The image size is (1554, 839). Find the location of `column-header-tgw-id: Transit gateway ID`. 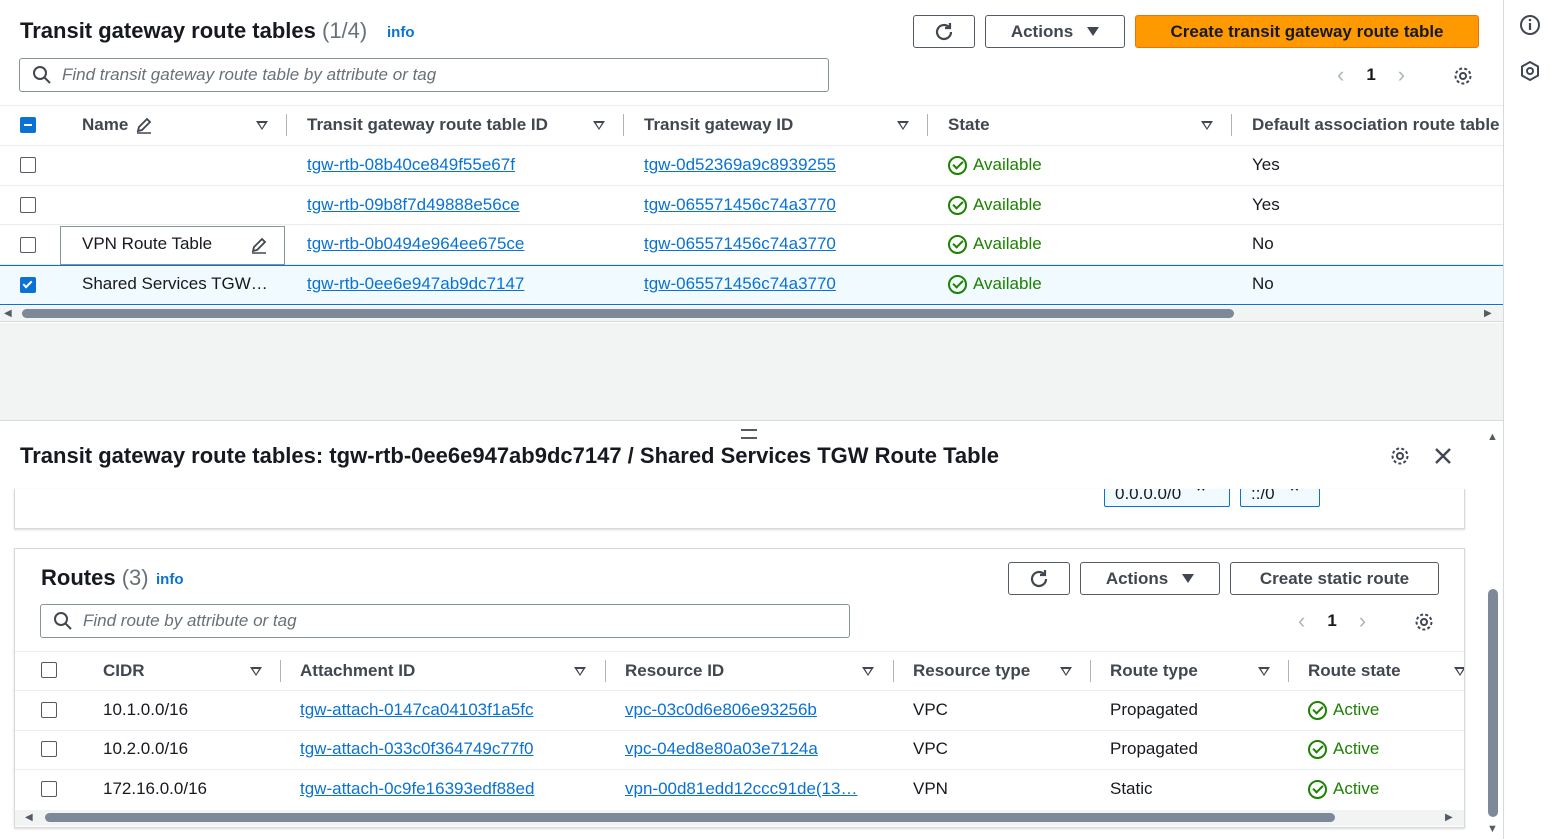

column-header-tgw-id: Transit gateway ID is located at coordinates (718, 125).